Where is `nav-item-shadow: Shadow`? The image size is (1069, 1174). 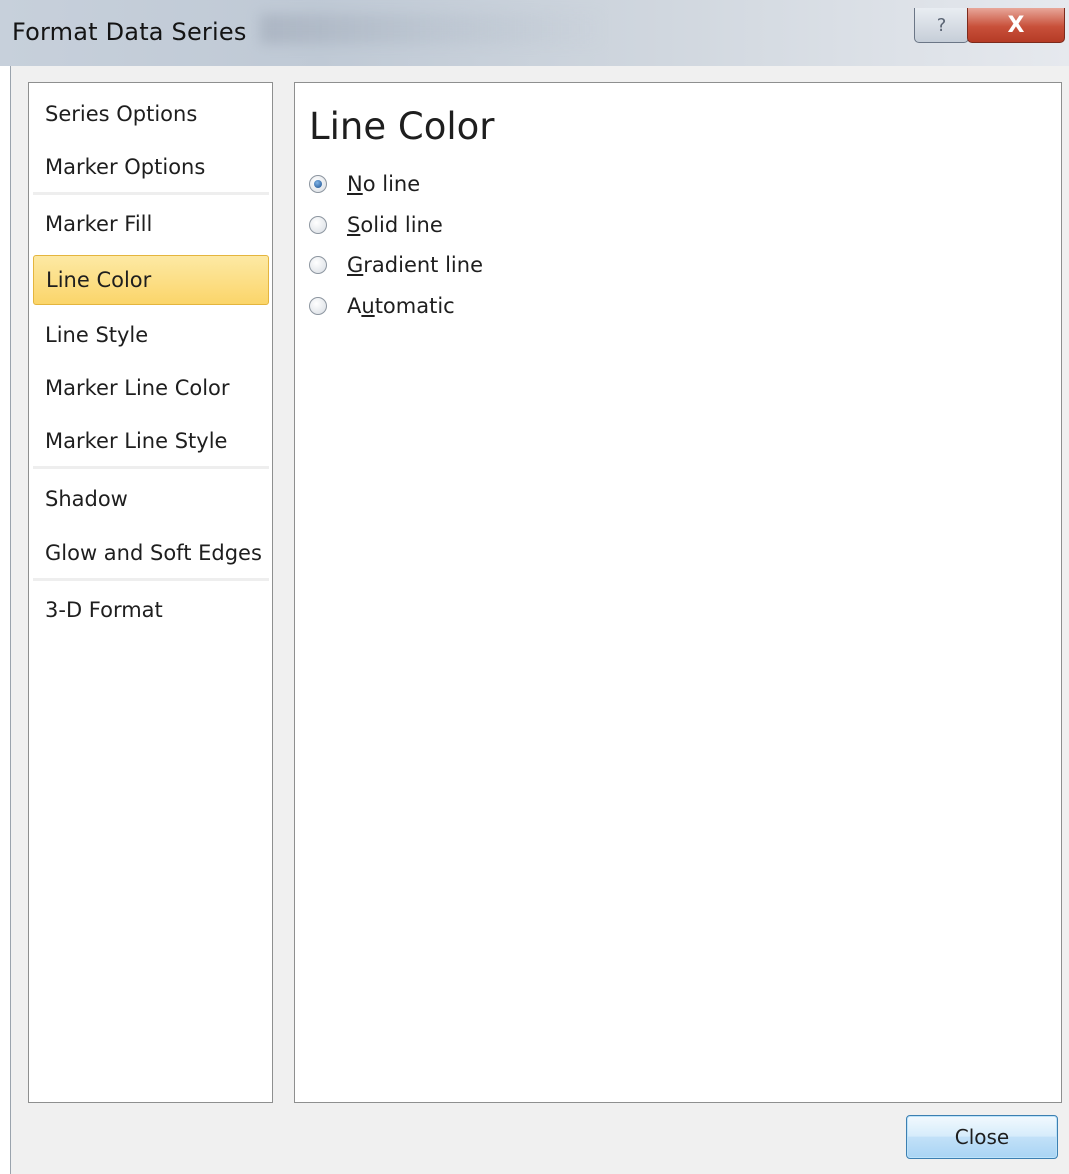 nav-item-shadow: Shadow is located at coordinates (151, 499).